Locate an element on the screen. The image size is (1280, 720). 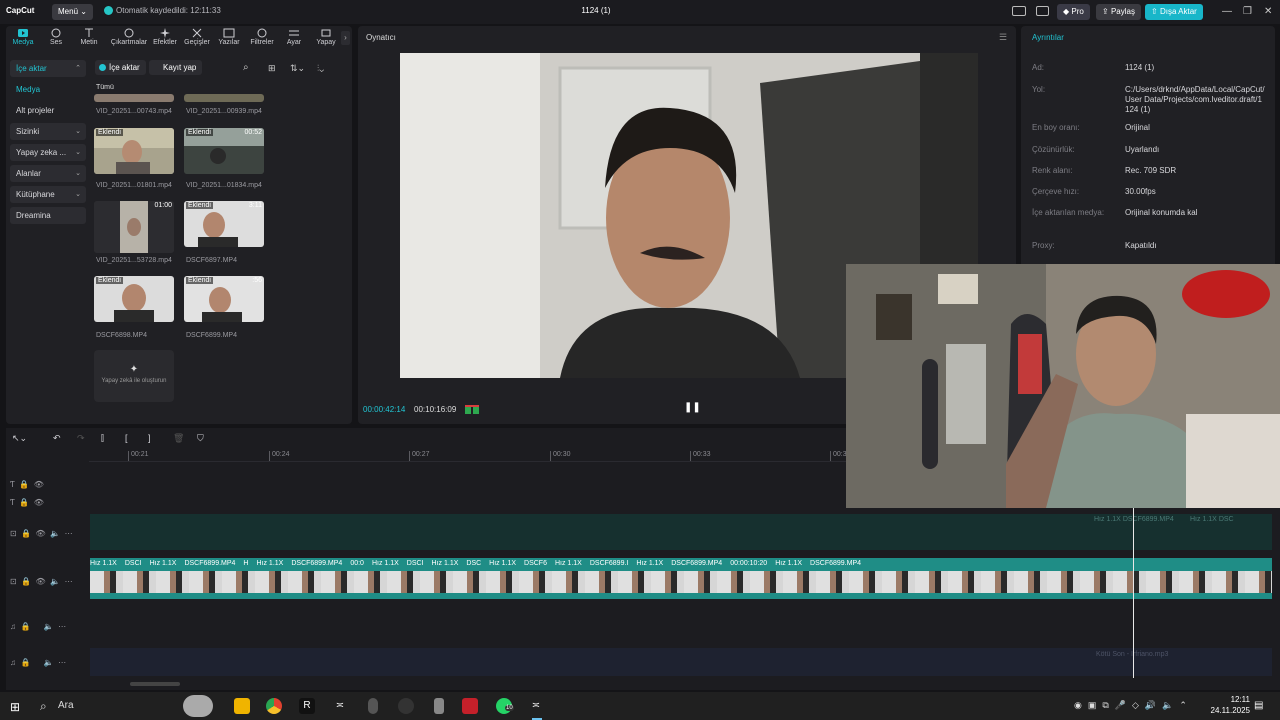
trim-left-icon: [ is located at coordinates (126, 438).